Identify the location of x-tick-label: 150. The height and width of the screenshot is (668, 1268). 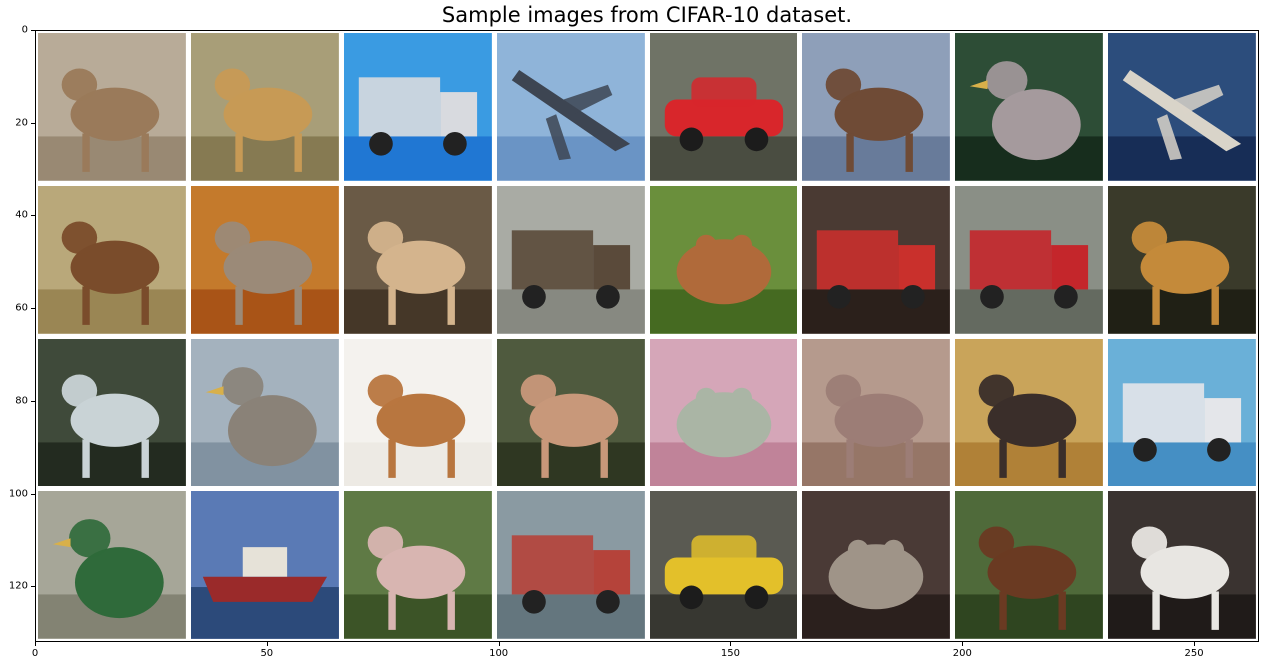
(730, 653).